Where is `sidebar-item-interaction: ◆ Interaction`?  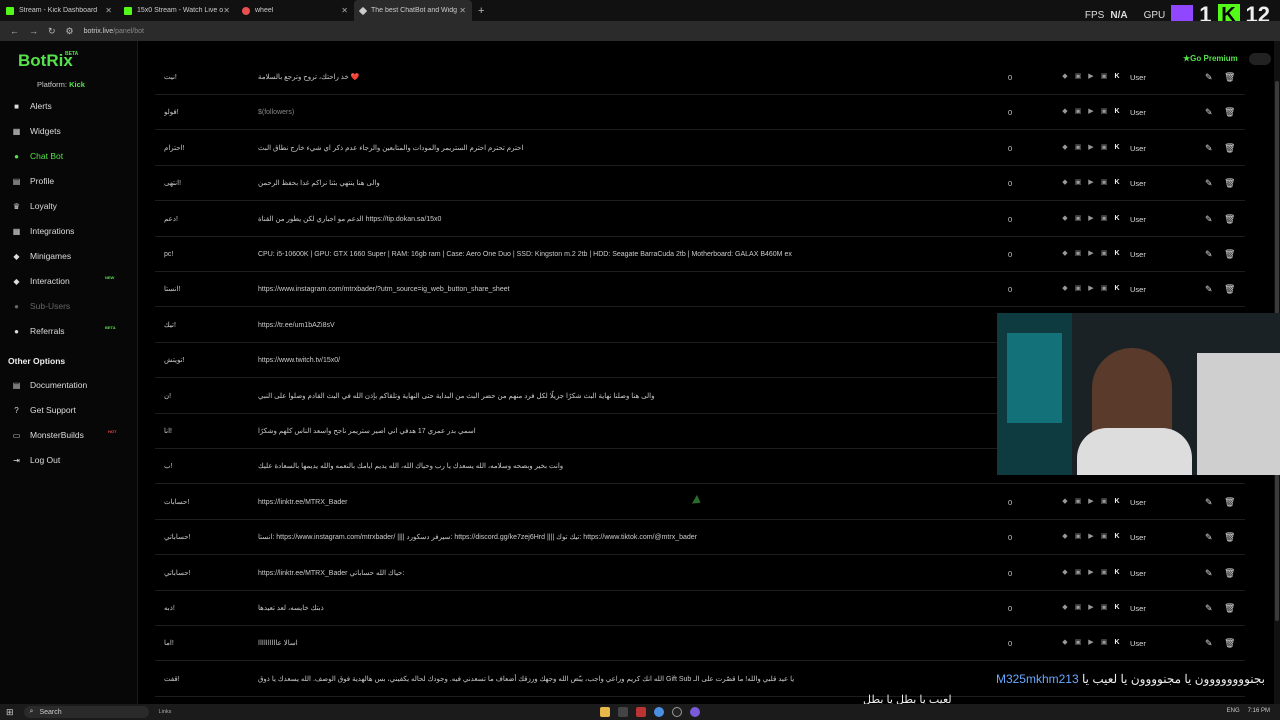 sidebar-item-interaction: ◆ Interaction is located at coordinates (40, 281).